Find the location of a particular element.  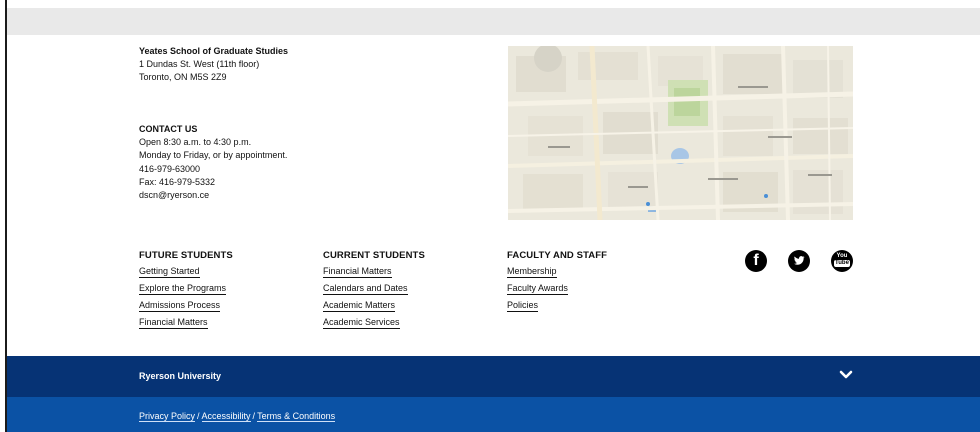

youtube-wordmark: You Tube is located at coordinates (842, 260).